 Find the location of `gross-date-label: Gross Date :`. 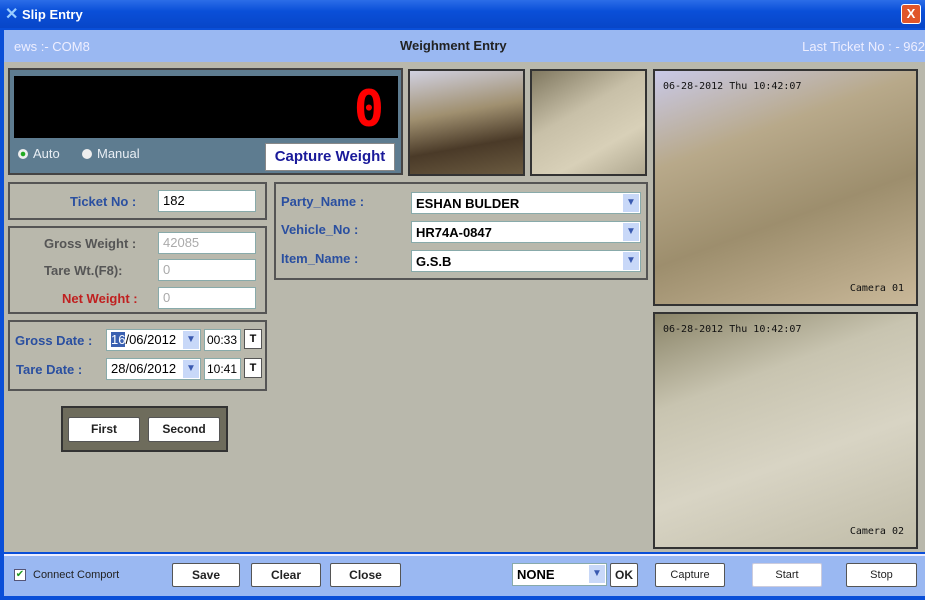

gross-date-label: Gross Date : is located at coordinates (54, 340).